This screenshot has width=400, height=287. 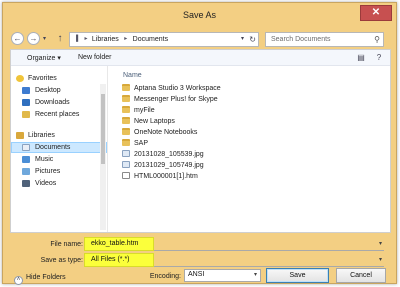 What do you see at coordinates (20, 78) in the screenshot?
I see `star-icon` at bounding box center [20, 78].